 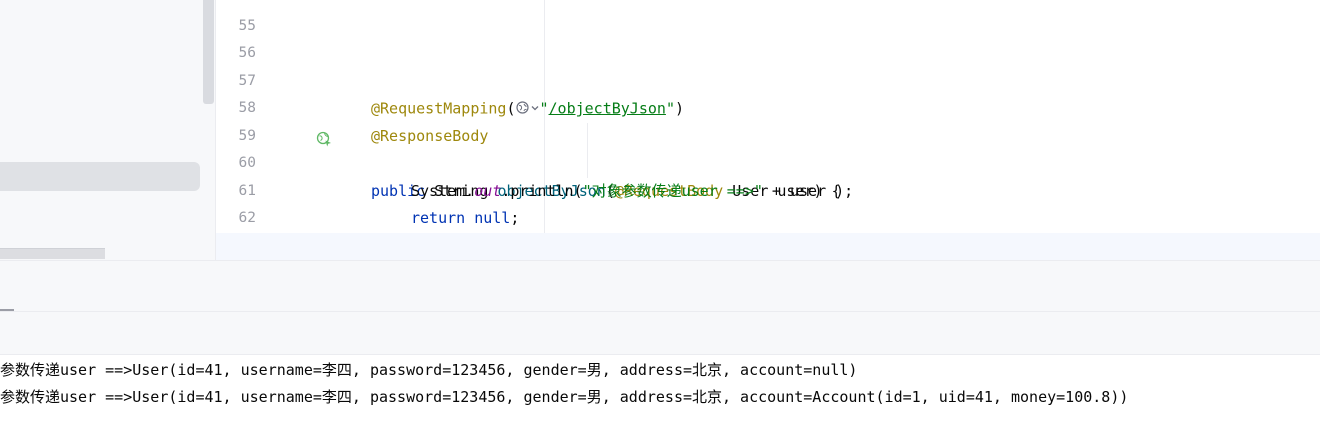 What do you see at coordinates (768, 37) in the screenshot?
I see `code-line: 56` at bounding box center [768, 37].